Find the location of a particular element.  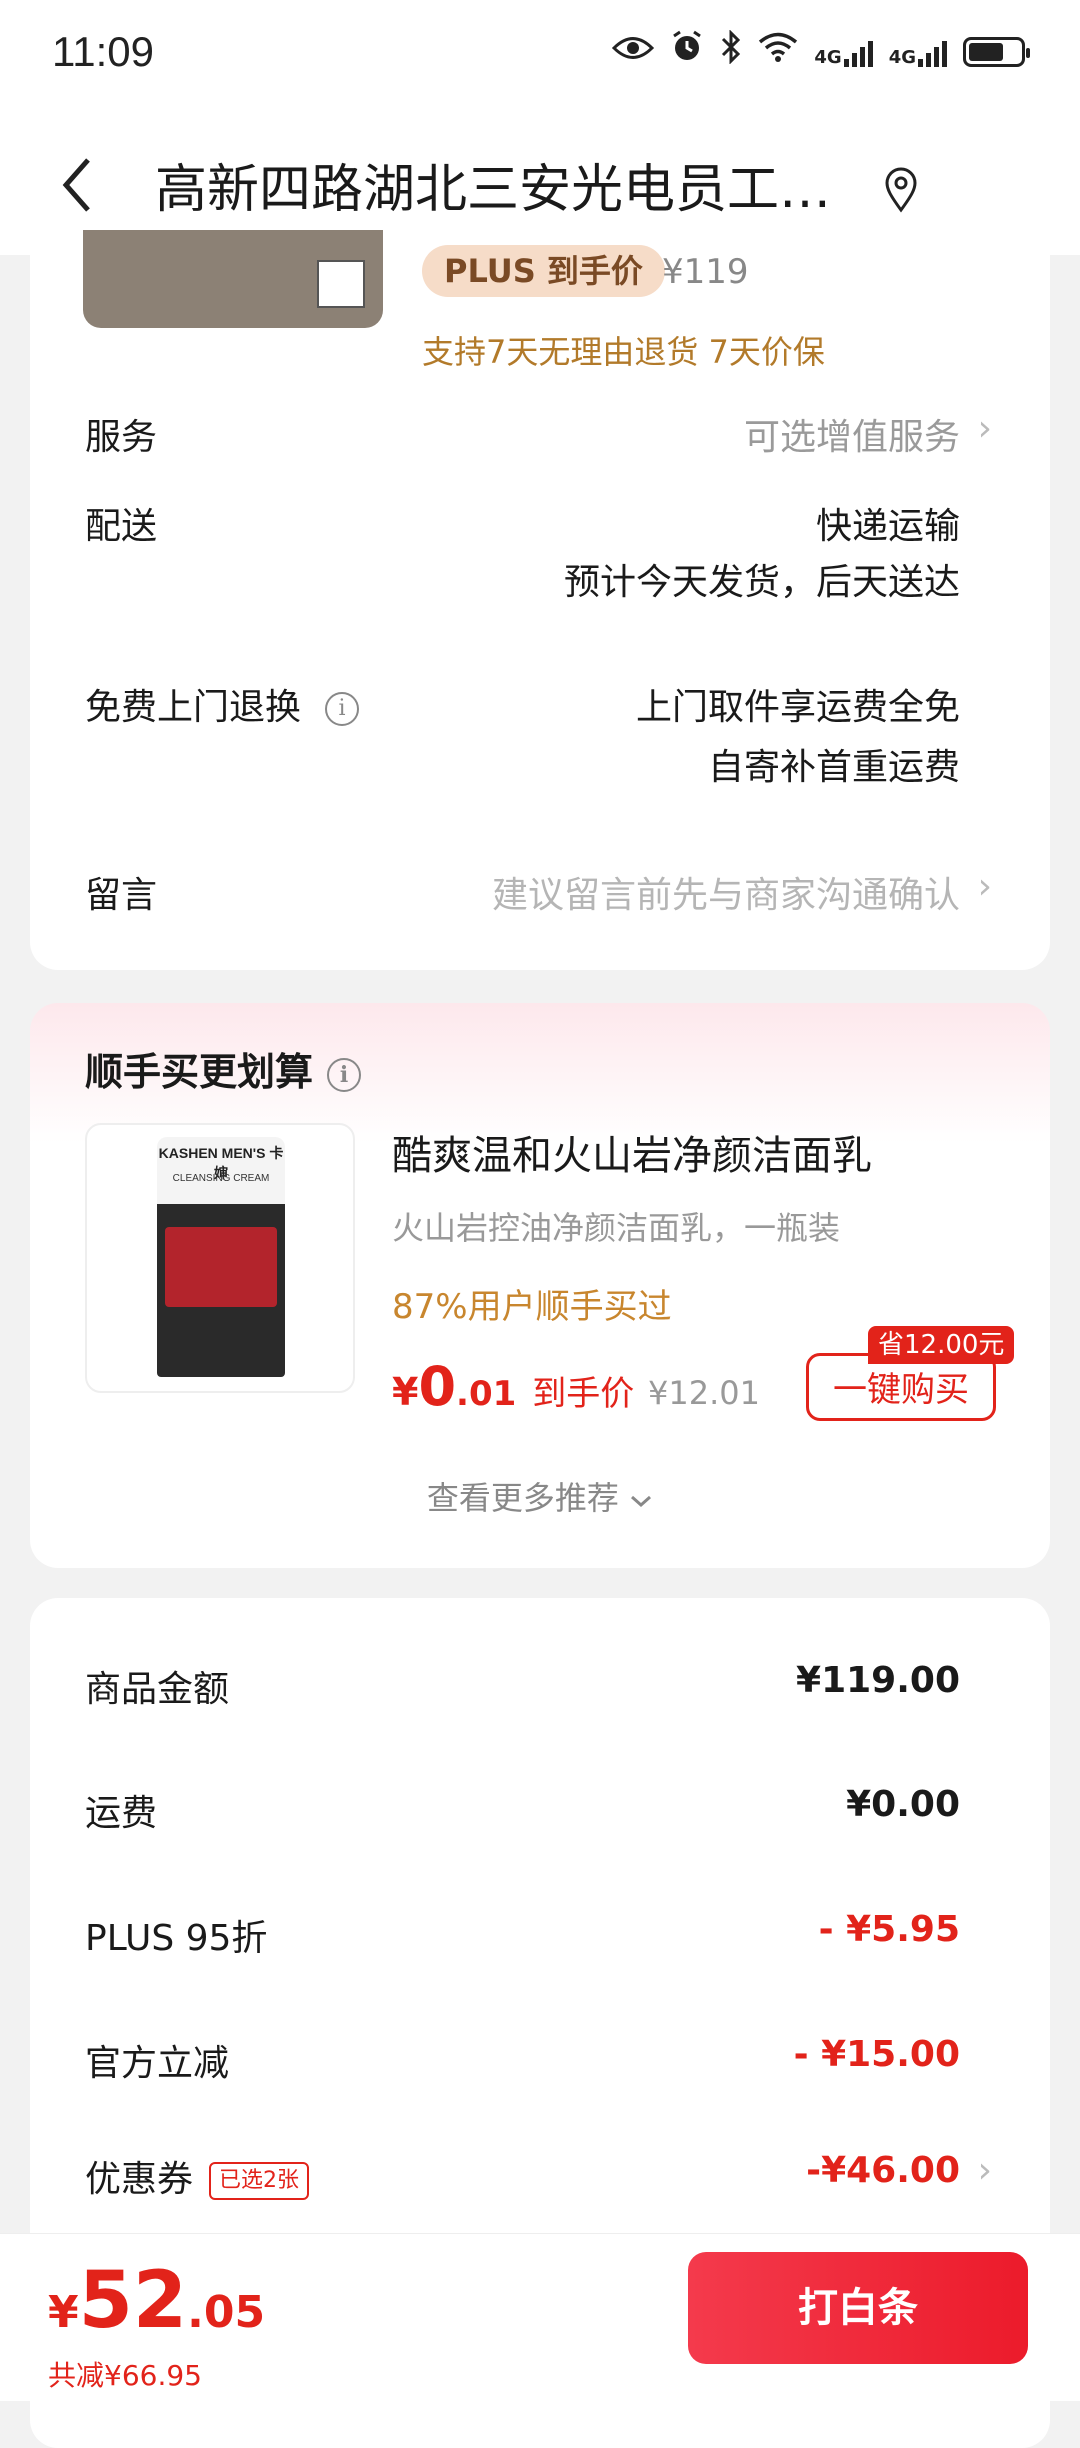

status-bar: 11:09 4G 4G is located at coordinates (540, 57).